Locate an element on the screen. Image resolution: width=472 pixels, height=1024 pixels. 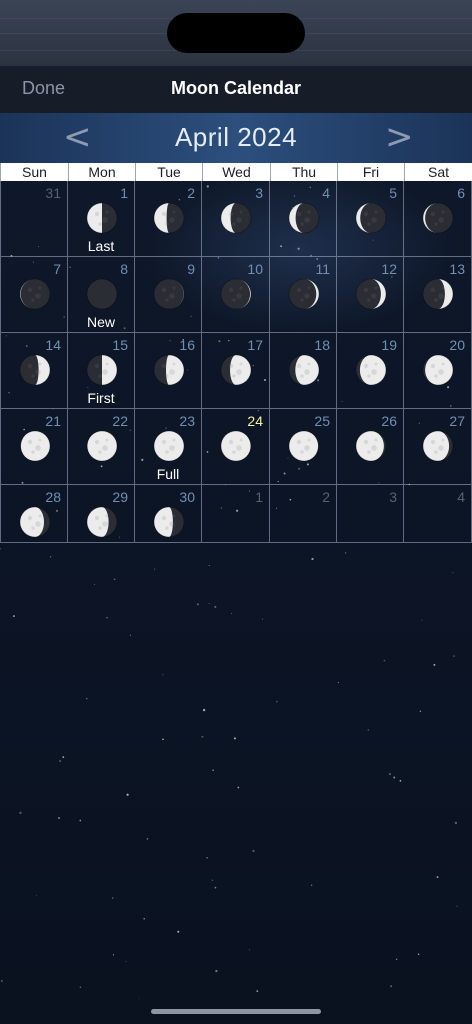
day-cell: 2 is located at coordinates (168, 219).